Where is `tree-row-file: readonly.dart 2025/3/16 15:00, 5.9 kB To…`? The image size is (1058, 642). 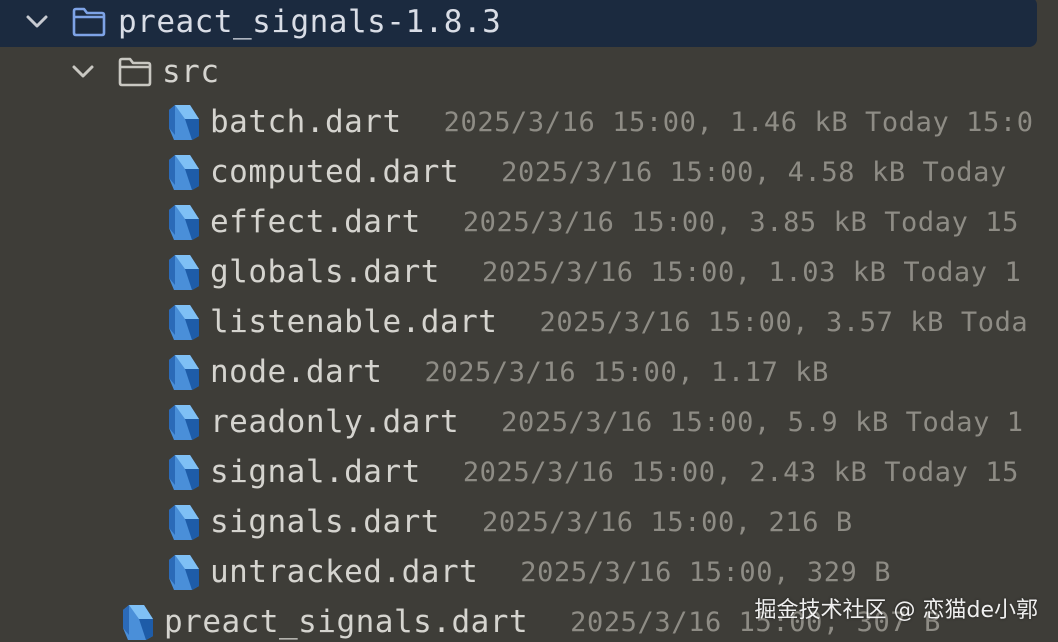
tree-row-file: readonly.dart 2025/3/16 15:00, 5.9 kB To… is located at coordinates (529, 422).